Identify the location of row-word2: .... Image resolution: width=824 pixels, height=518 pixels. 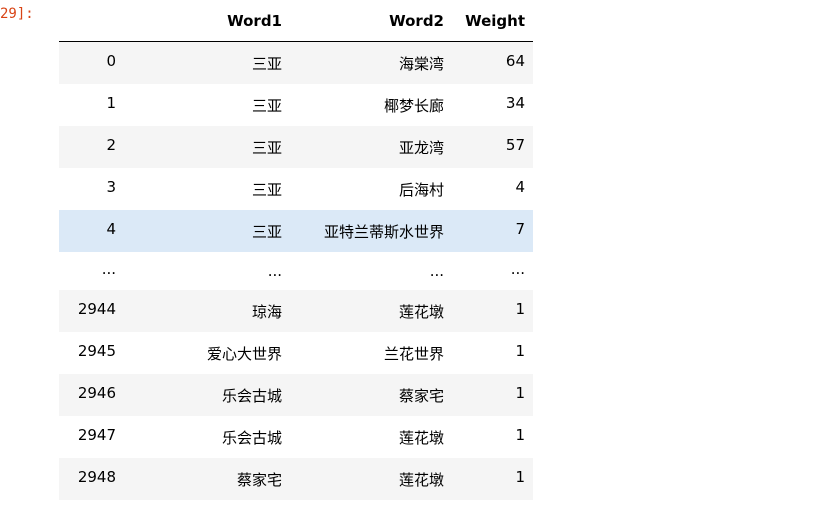
(436, 271).